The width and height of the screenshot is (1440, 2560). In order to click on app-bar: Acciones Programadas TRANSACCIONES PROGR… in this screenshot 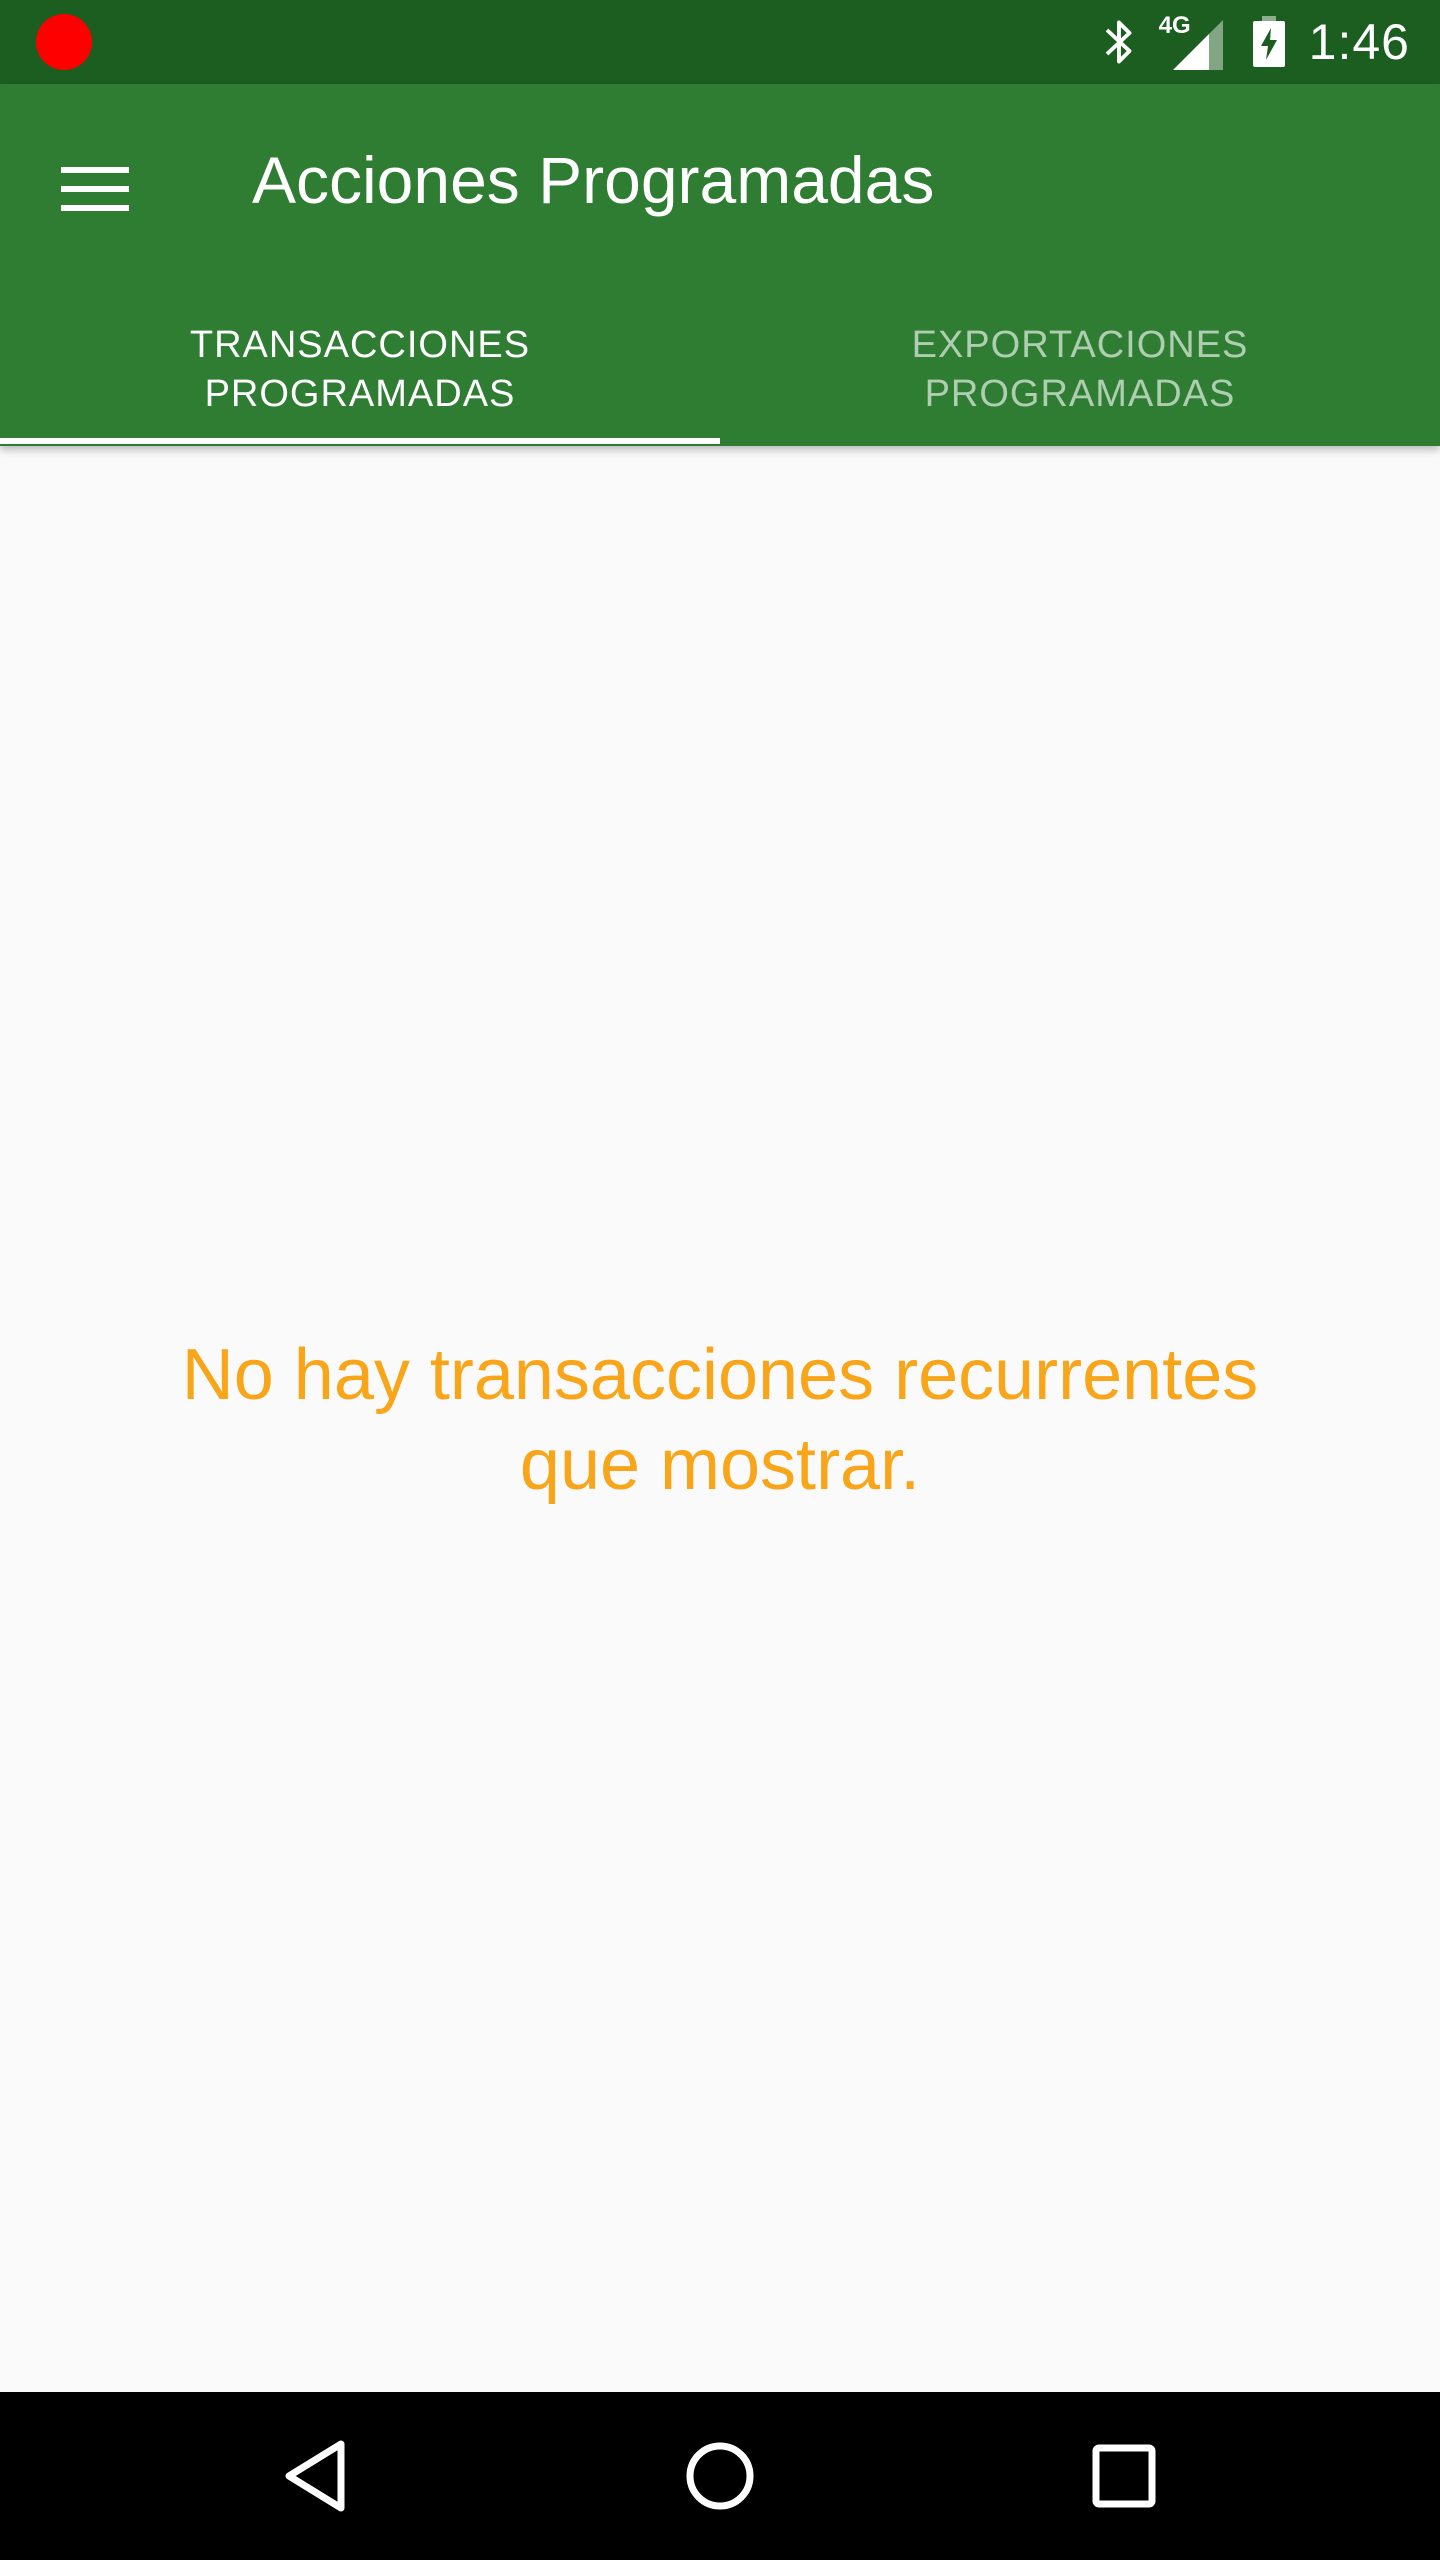, I will do `click(720, 265)`.